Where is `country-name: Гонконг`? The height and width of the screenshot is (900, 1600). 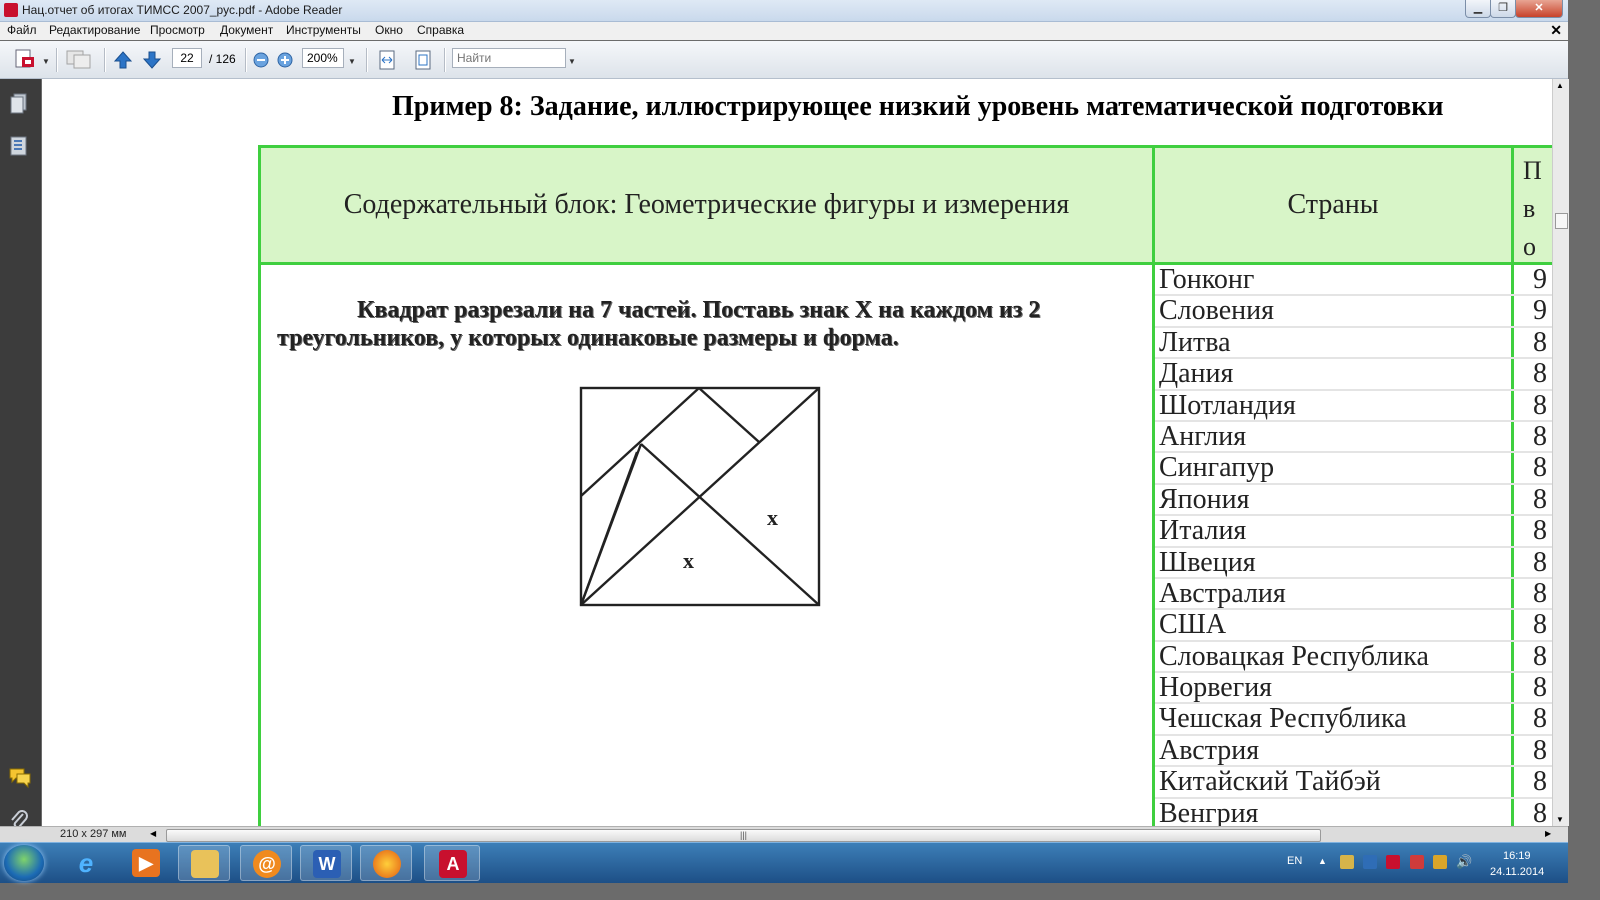
country-name: Гонконг is located at coordinates (1207, 279).